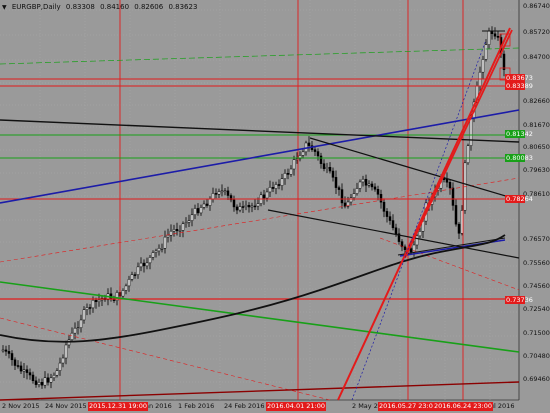 The height and width of the screenshot is (413, 550). I want to click on vertical-line-tag: 2016.05.27 23:00, so click(408, 406).